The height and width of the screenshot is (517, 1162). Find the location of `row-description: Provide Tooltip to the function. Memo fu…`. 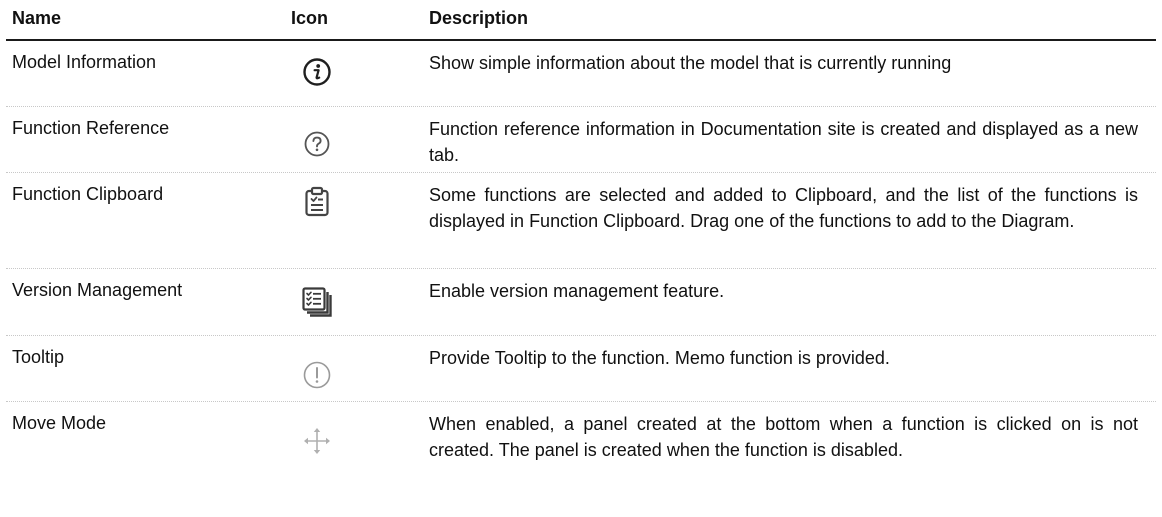

row-description: Provide Tooltip to the function. Memo fu… is located at coordinates (659, 358).